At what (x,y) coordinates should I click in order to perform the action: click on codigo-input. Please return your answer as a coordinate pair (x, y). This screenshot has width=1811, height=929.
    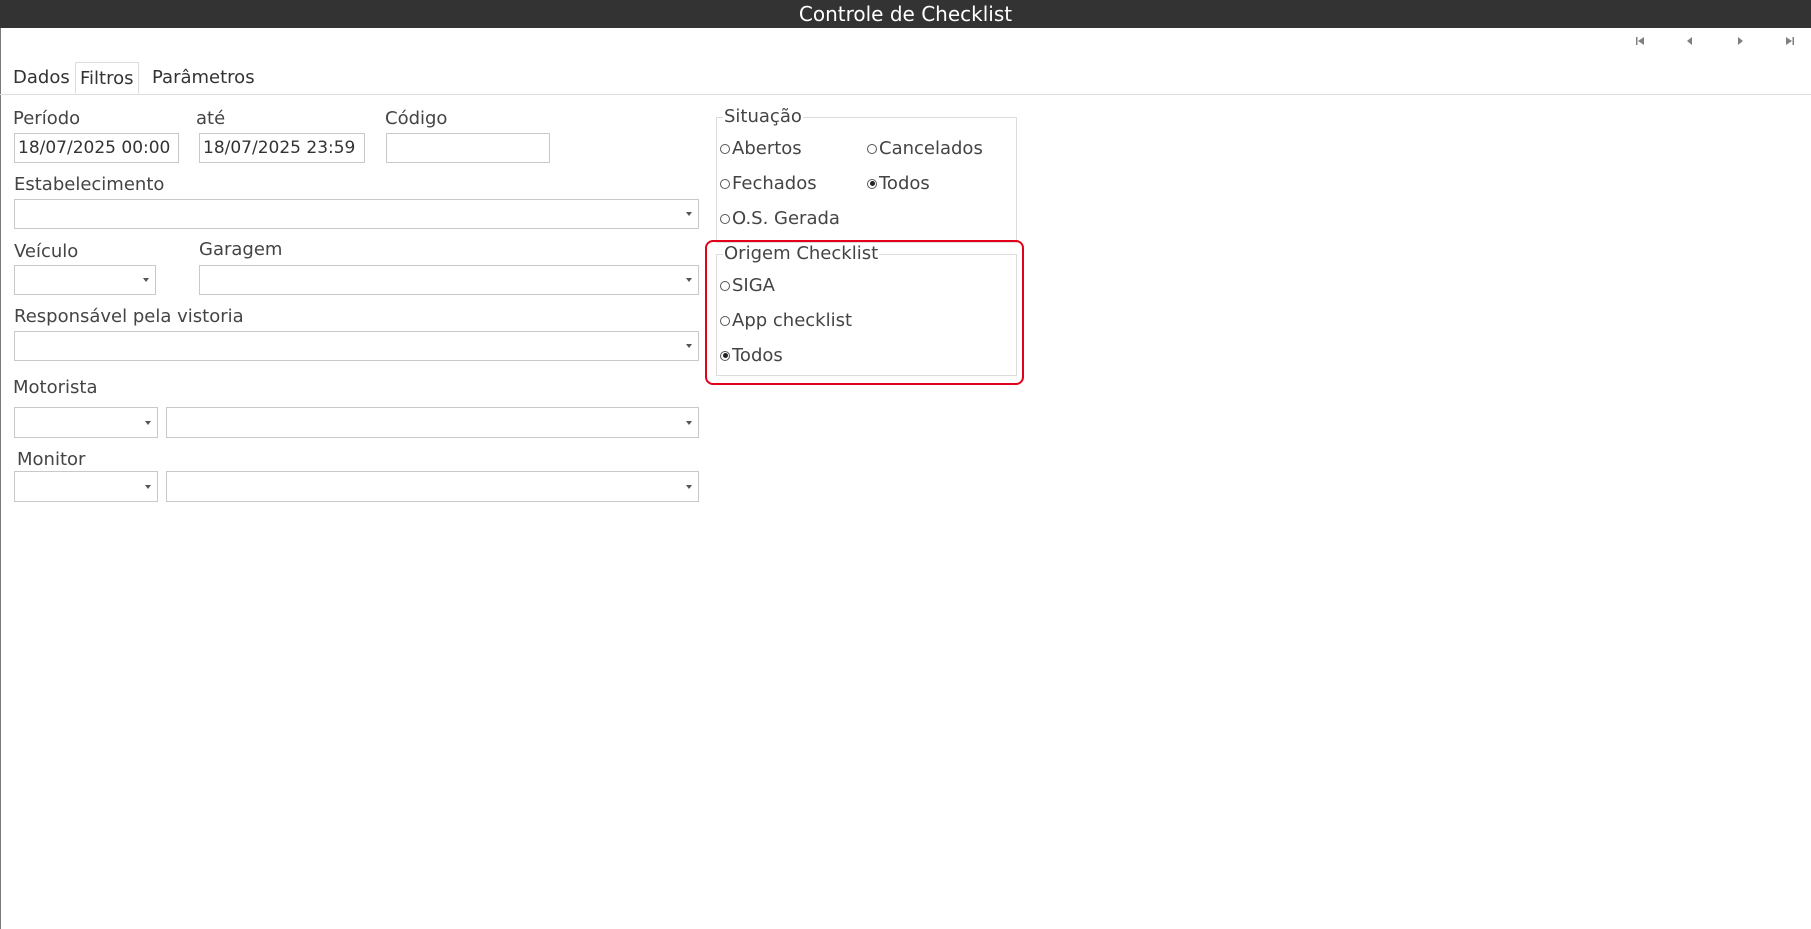
    Looking at the image, I should click on (468, 148).